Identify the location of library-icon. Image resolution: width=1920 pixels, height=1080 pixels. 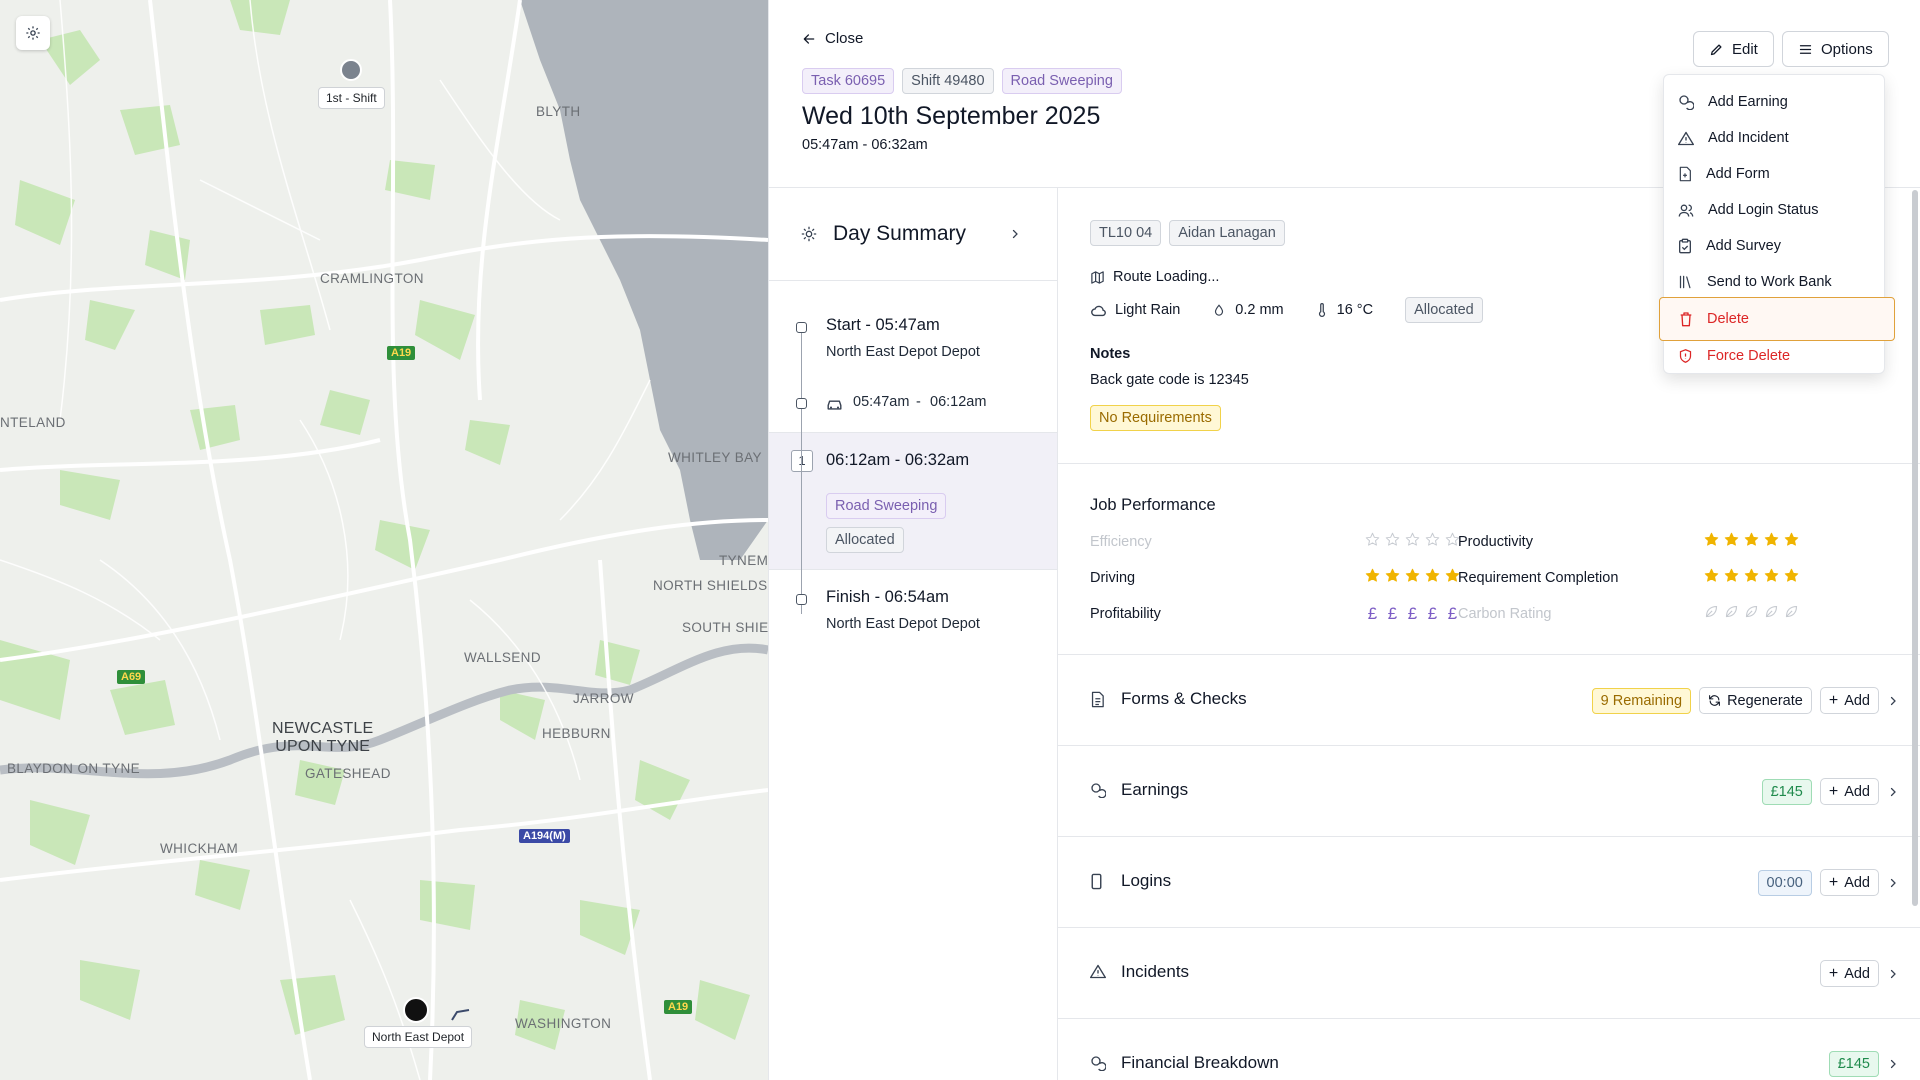
(1685, 282).